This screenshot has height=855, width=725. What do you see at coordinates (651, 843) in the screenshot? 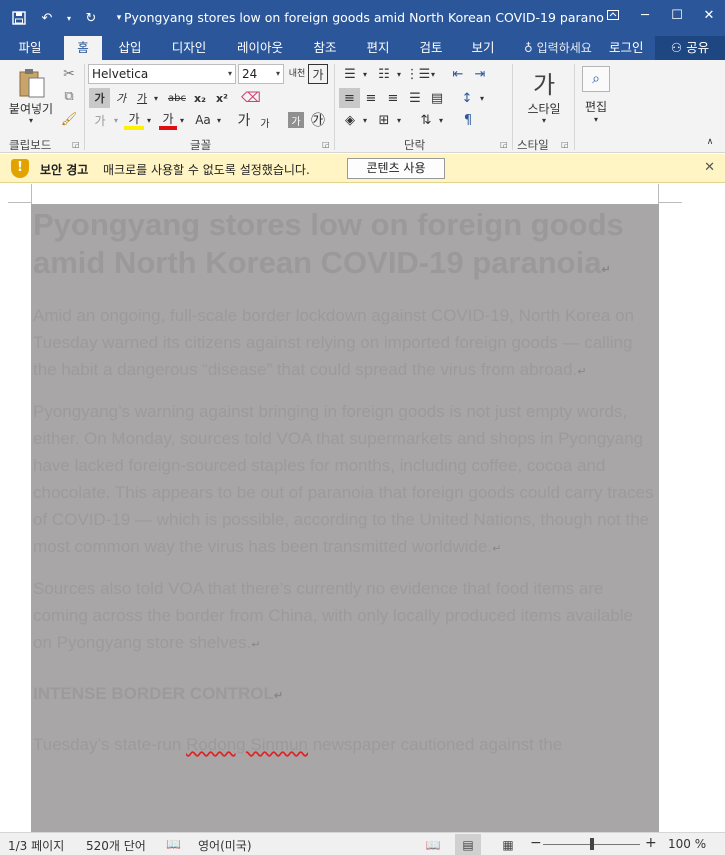
I see `zoom-in-button: +` at bounding box center [651, 843].